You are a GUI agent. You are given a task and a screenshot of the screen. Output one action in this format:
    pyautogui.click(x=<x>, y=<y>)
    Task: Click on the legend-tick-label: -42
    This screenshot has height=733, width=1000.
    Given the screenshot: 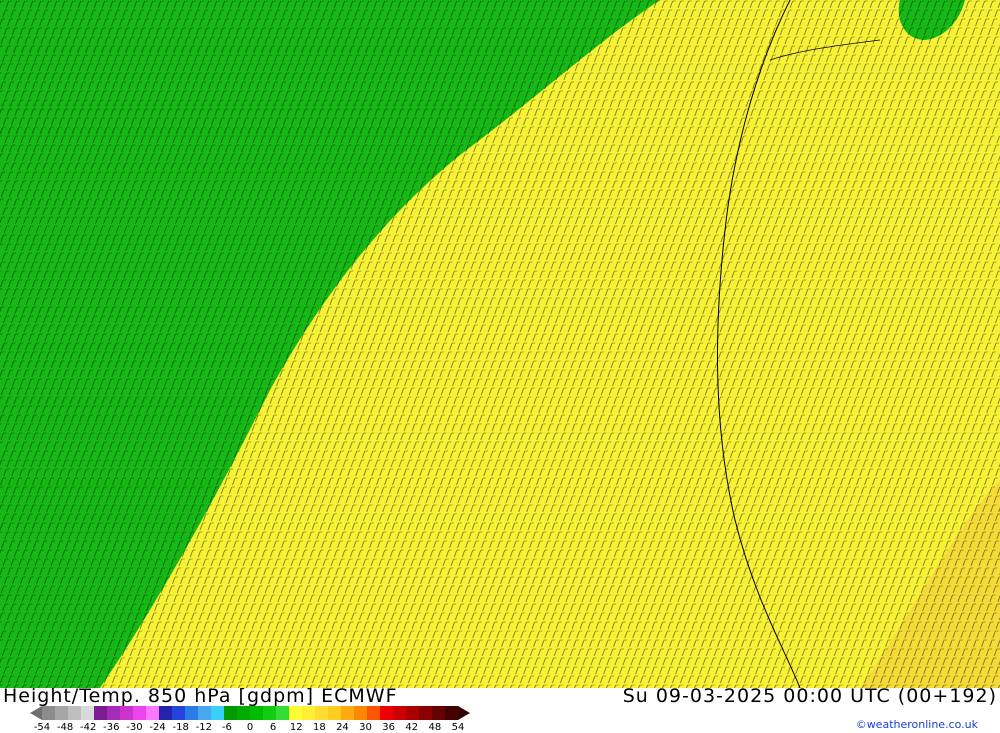 What is the action you would take?
    pyautogui.click(x=88, y=727)
    